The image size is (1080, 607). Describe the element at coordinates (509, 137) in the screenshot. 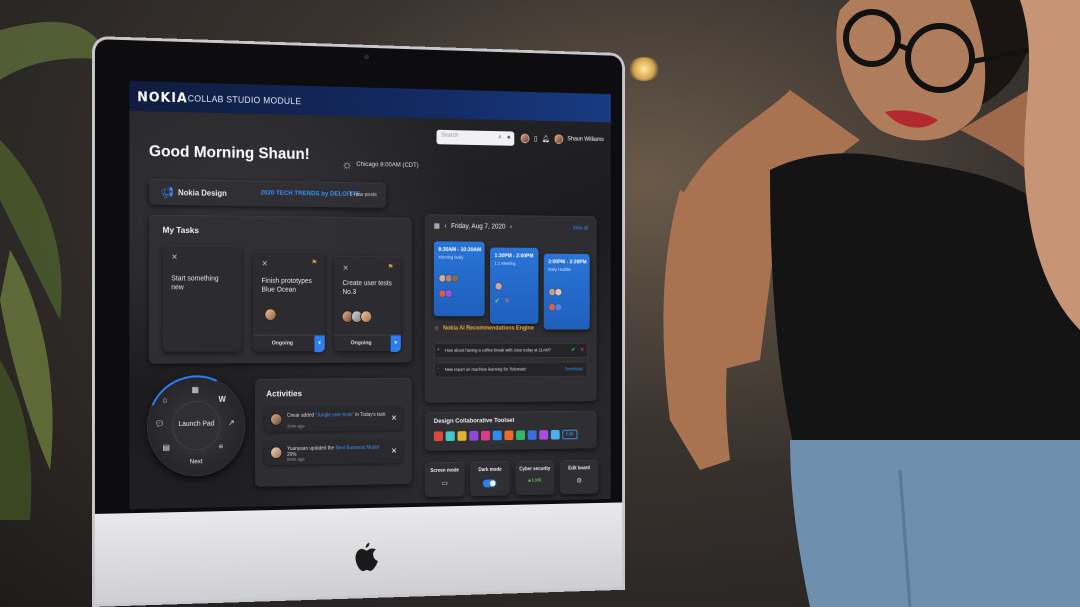

I see `mic-icon: ●` at that location.